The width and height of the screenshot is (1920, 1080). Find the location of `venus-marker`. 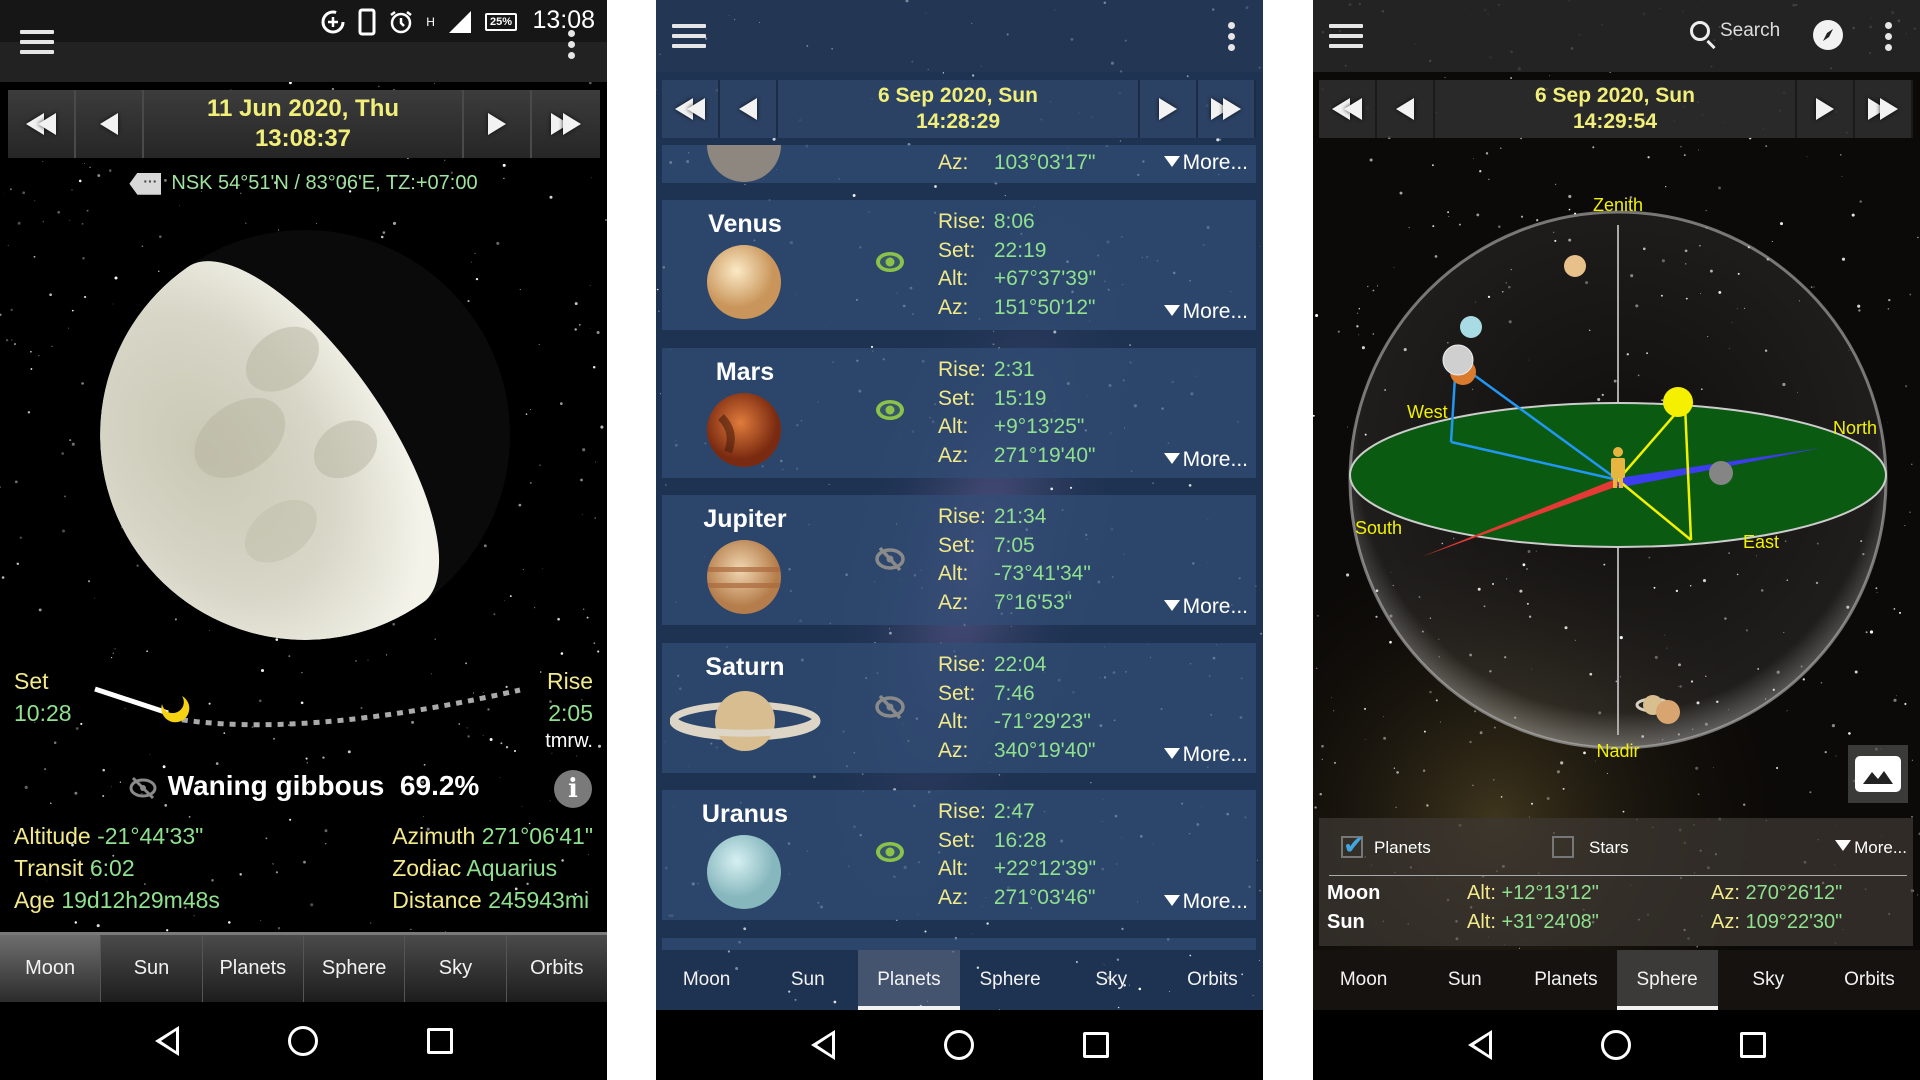

venus-marker is located at coordinates (1575, 266).